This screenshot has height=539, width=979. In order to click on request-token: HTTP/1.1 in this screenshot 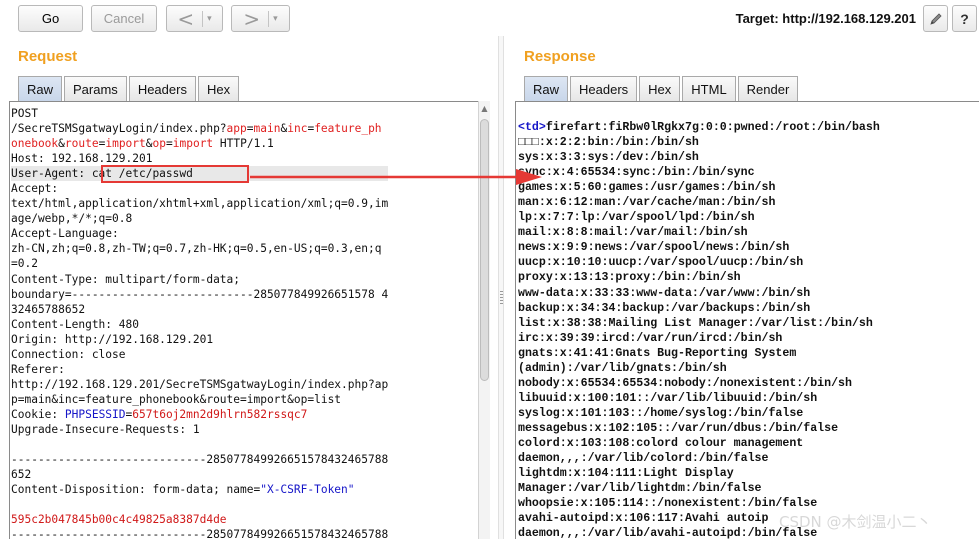, I will do `click(243, 144)`.